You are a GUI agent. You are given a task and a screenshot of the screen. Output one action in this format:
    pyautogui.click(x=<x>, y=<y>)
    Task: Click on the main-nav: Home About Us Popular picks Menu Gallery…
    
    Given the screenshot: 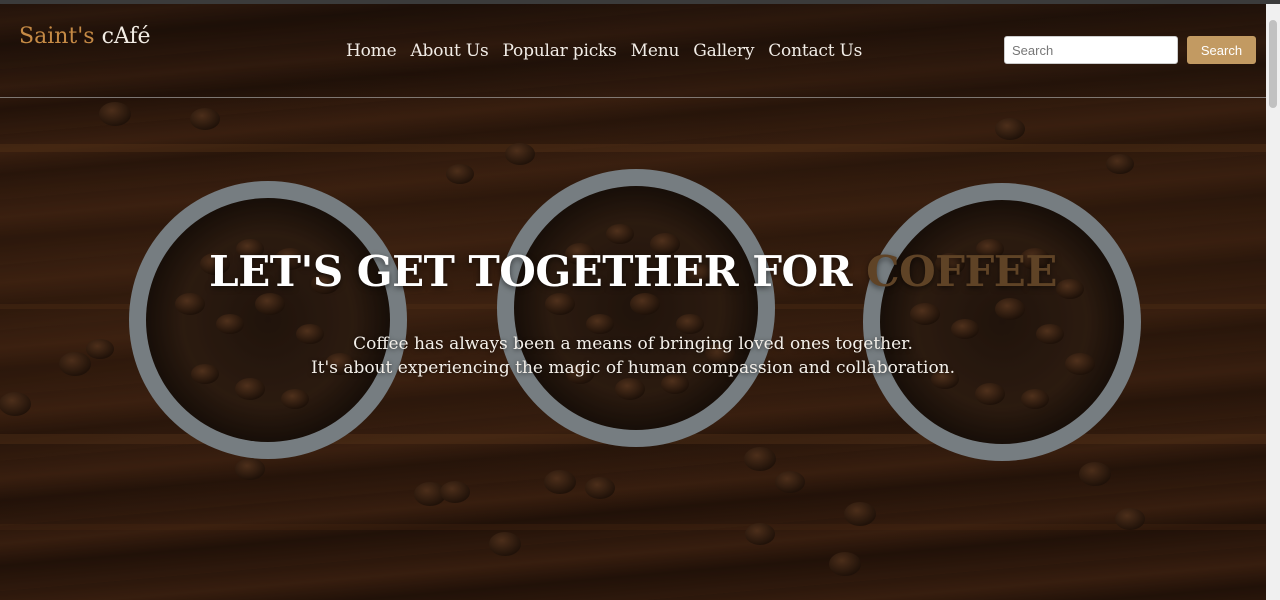 What is the action you would take?
    pyautogui.click(x=604, y=51)
    